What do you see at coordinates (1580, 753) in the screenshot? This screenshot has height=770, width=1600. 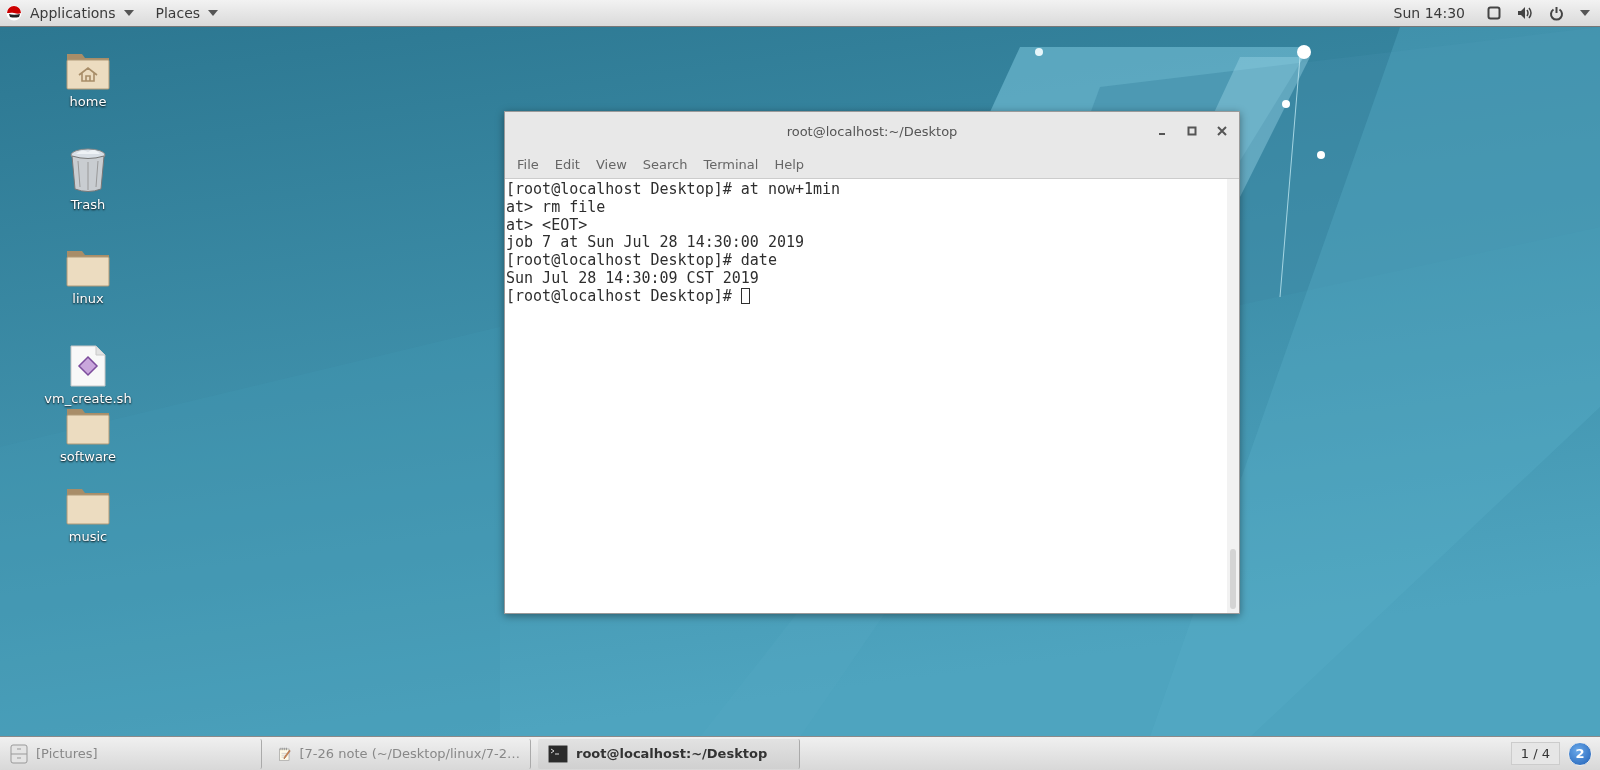 I see `notification-badge: 2` at bounding box center [1580, 753].